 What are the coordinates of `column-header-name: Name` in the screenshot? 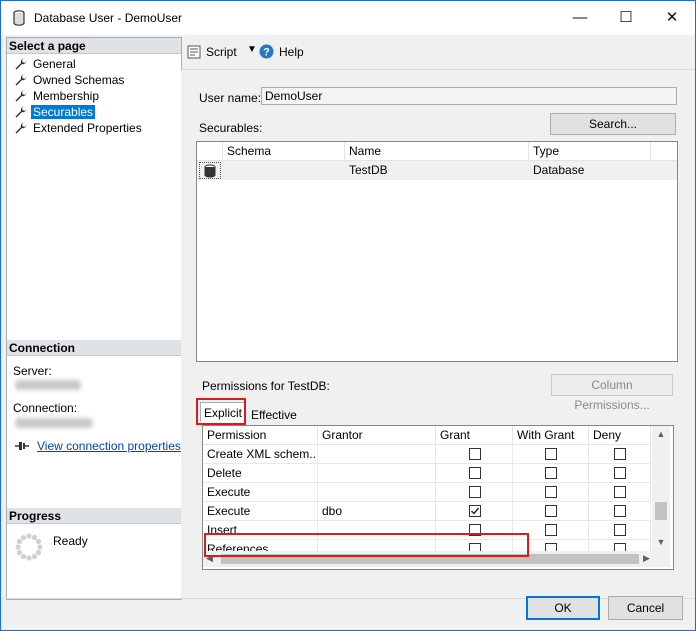 It's located at (437, 151).